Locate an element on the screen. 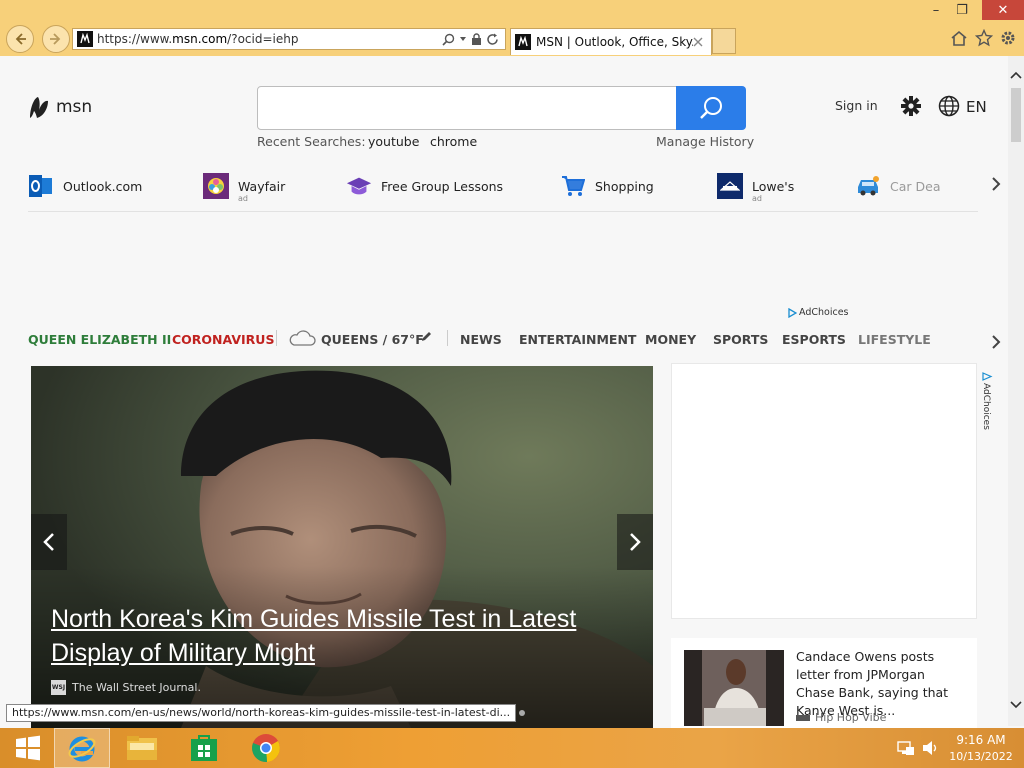  nav-entertainment: ENTERTAINMENT is located at coordinates (577, 339).